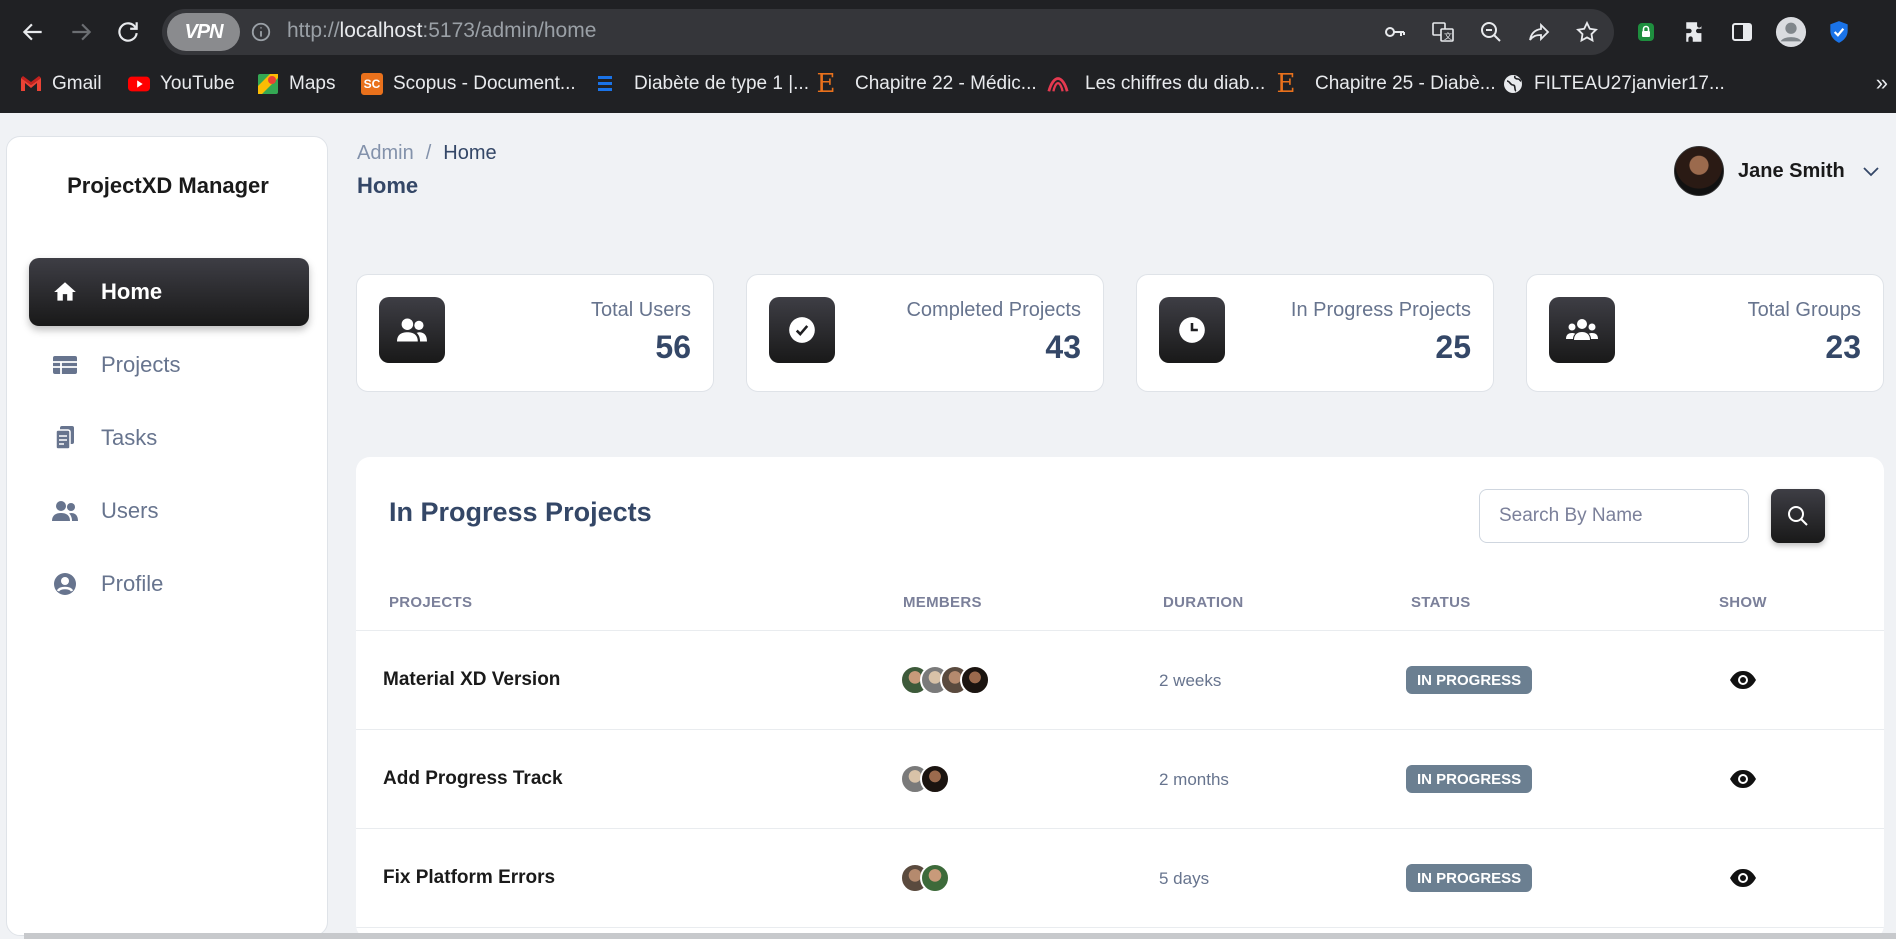 The width and height of the screenshot is (1896, 939). Describe the element at coordinates (1441, 602) in the screenshot. I see `column-header-status: STATUS` at that location.